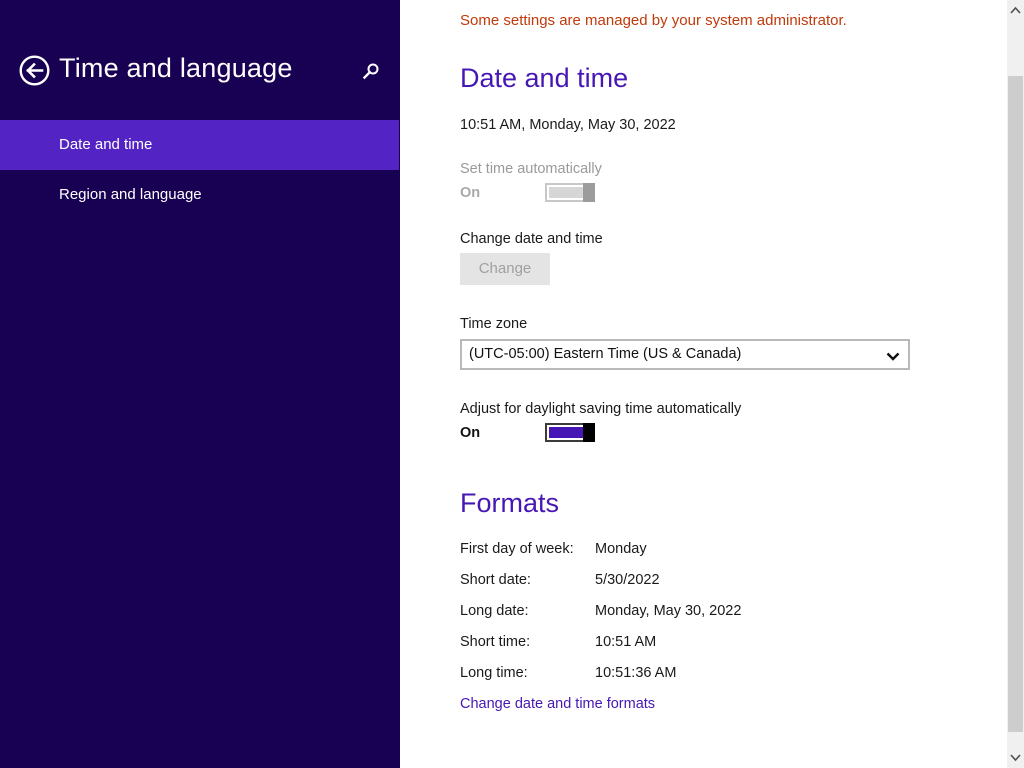  I want to click on format-label-short-time: Short time:, so click(495, 642).